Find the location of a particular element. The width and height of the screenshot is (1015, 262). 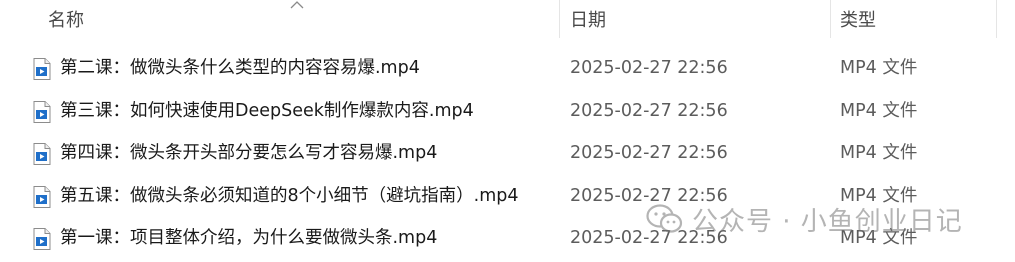

file-name: 第一课：项目整体介绍，为什么要做微头条.mp4 is located at coordinates (249, 238).